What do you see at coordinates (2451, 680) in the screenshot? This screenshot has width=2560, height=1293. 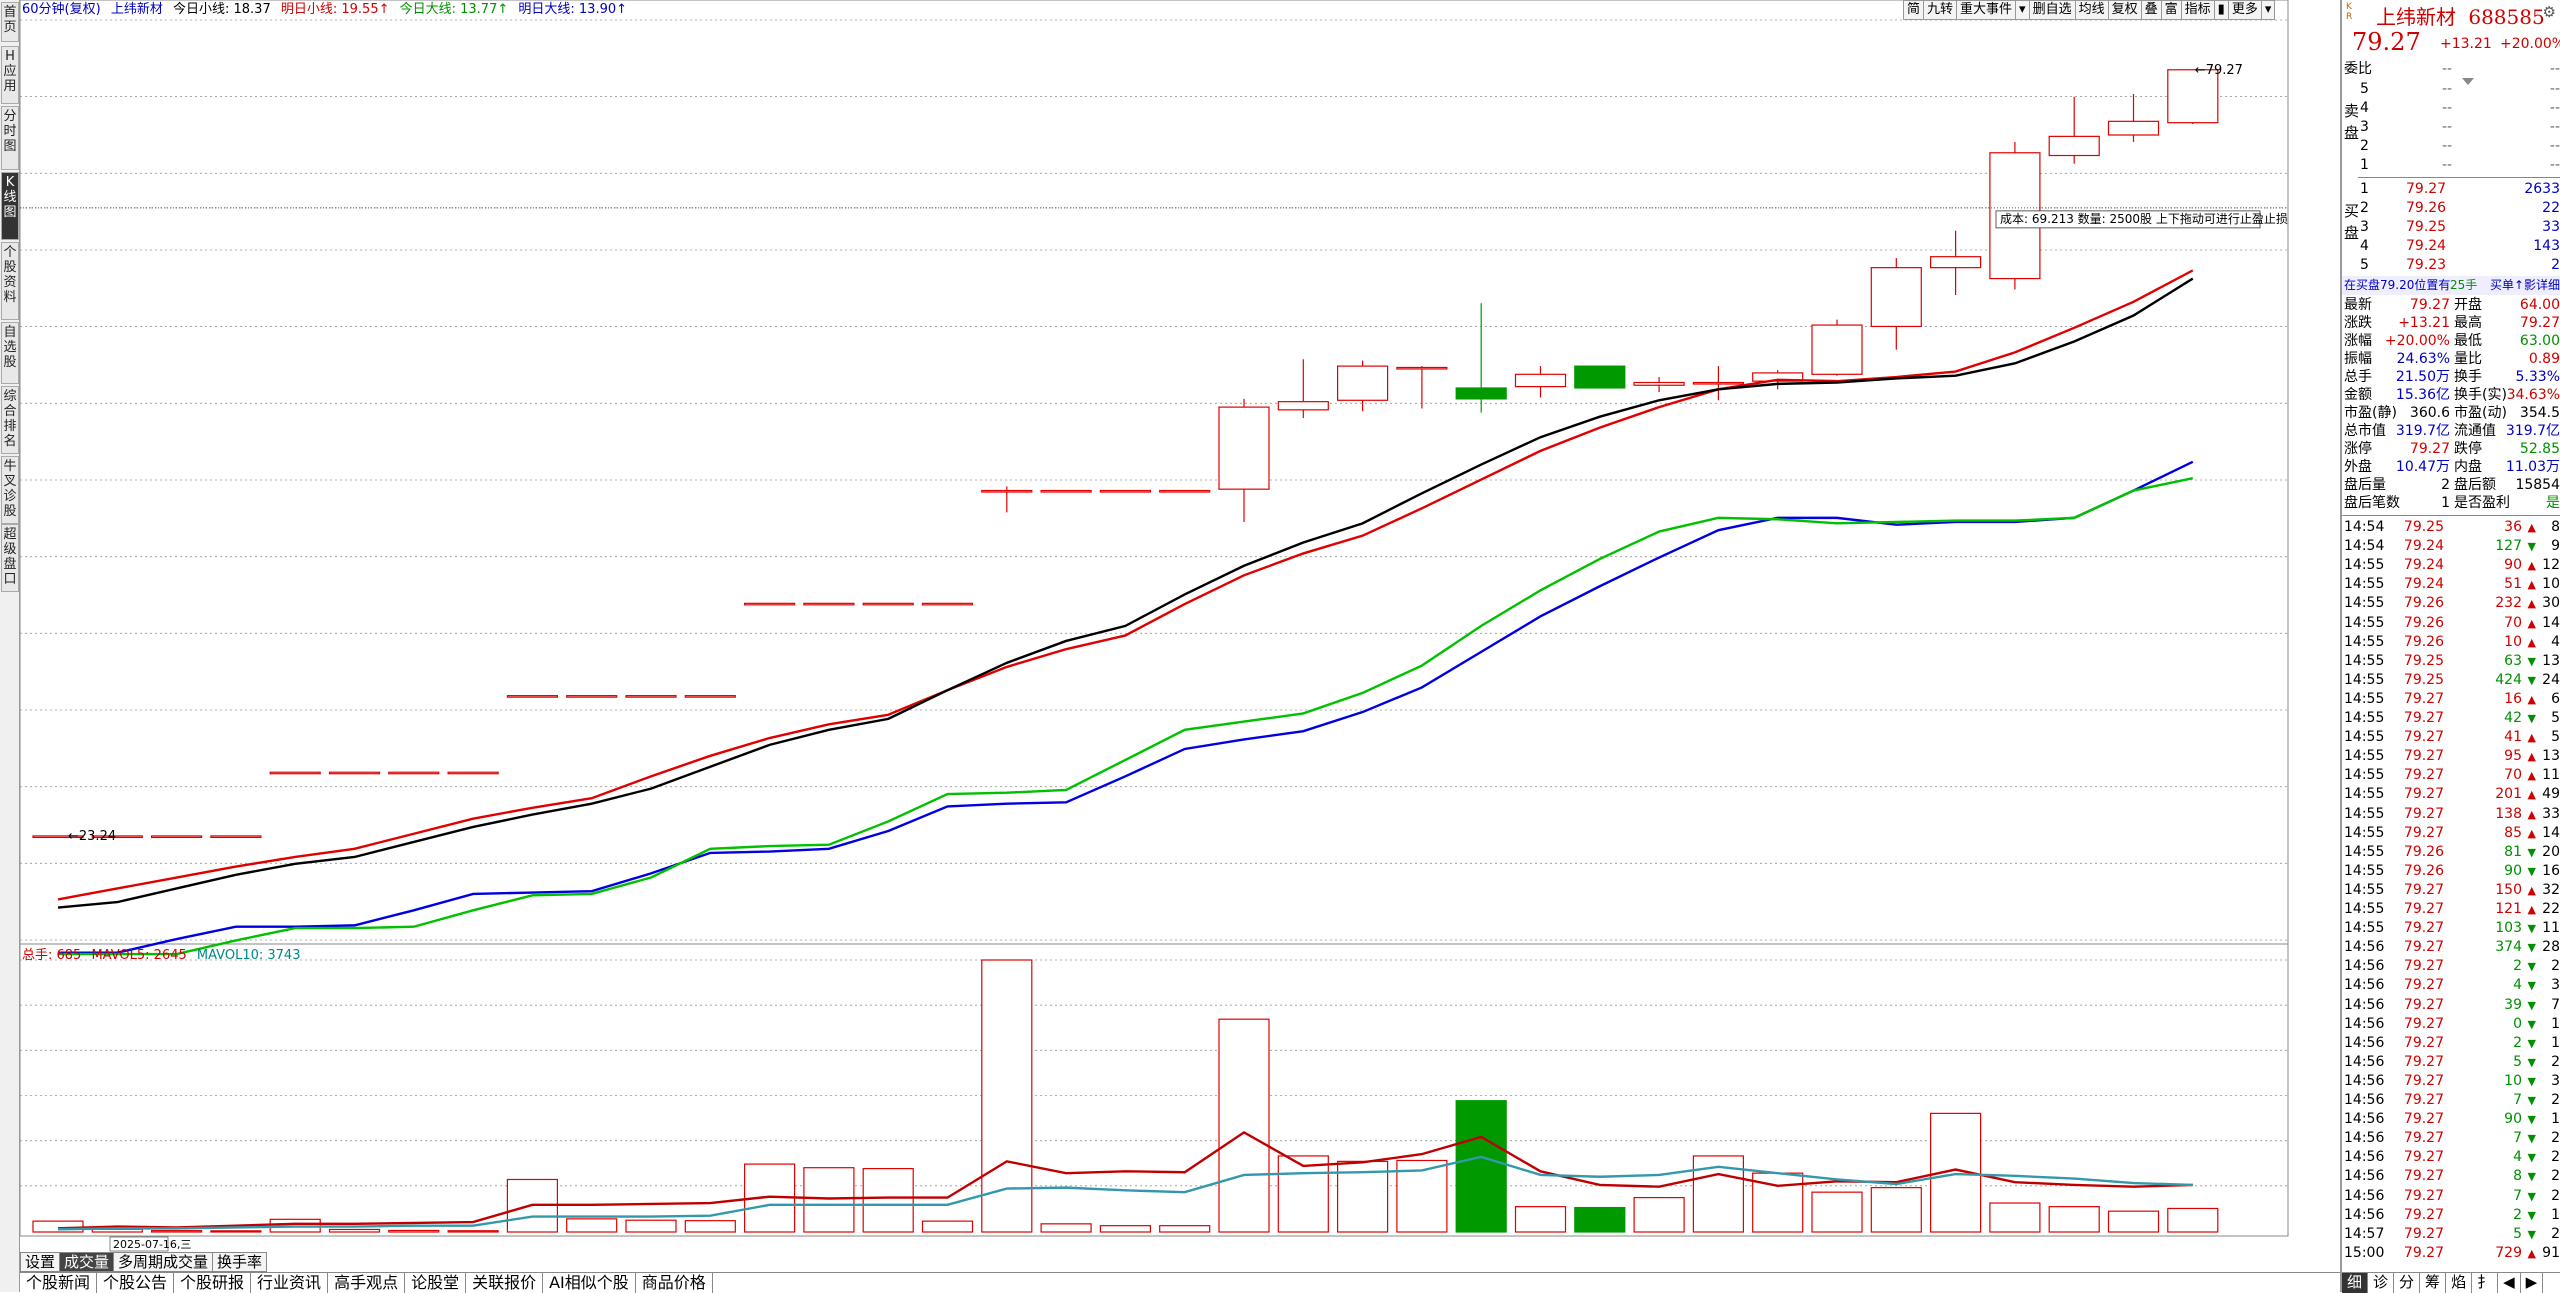 I see `tick-row: 14:55 79.25 424 ▼ 24` at bounding box center [2451, 680].